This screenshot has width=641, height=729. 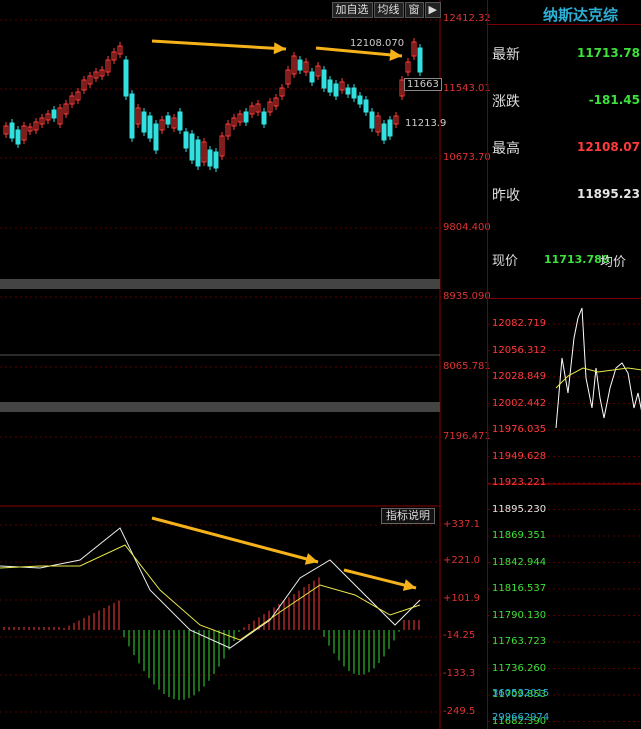 What do you see at coordinates (467, 18) in the screenshot?
I see `price-axis-label: 12412.32` at bounding box center [467, 18].